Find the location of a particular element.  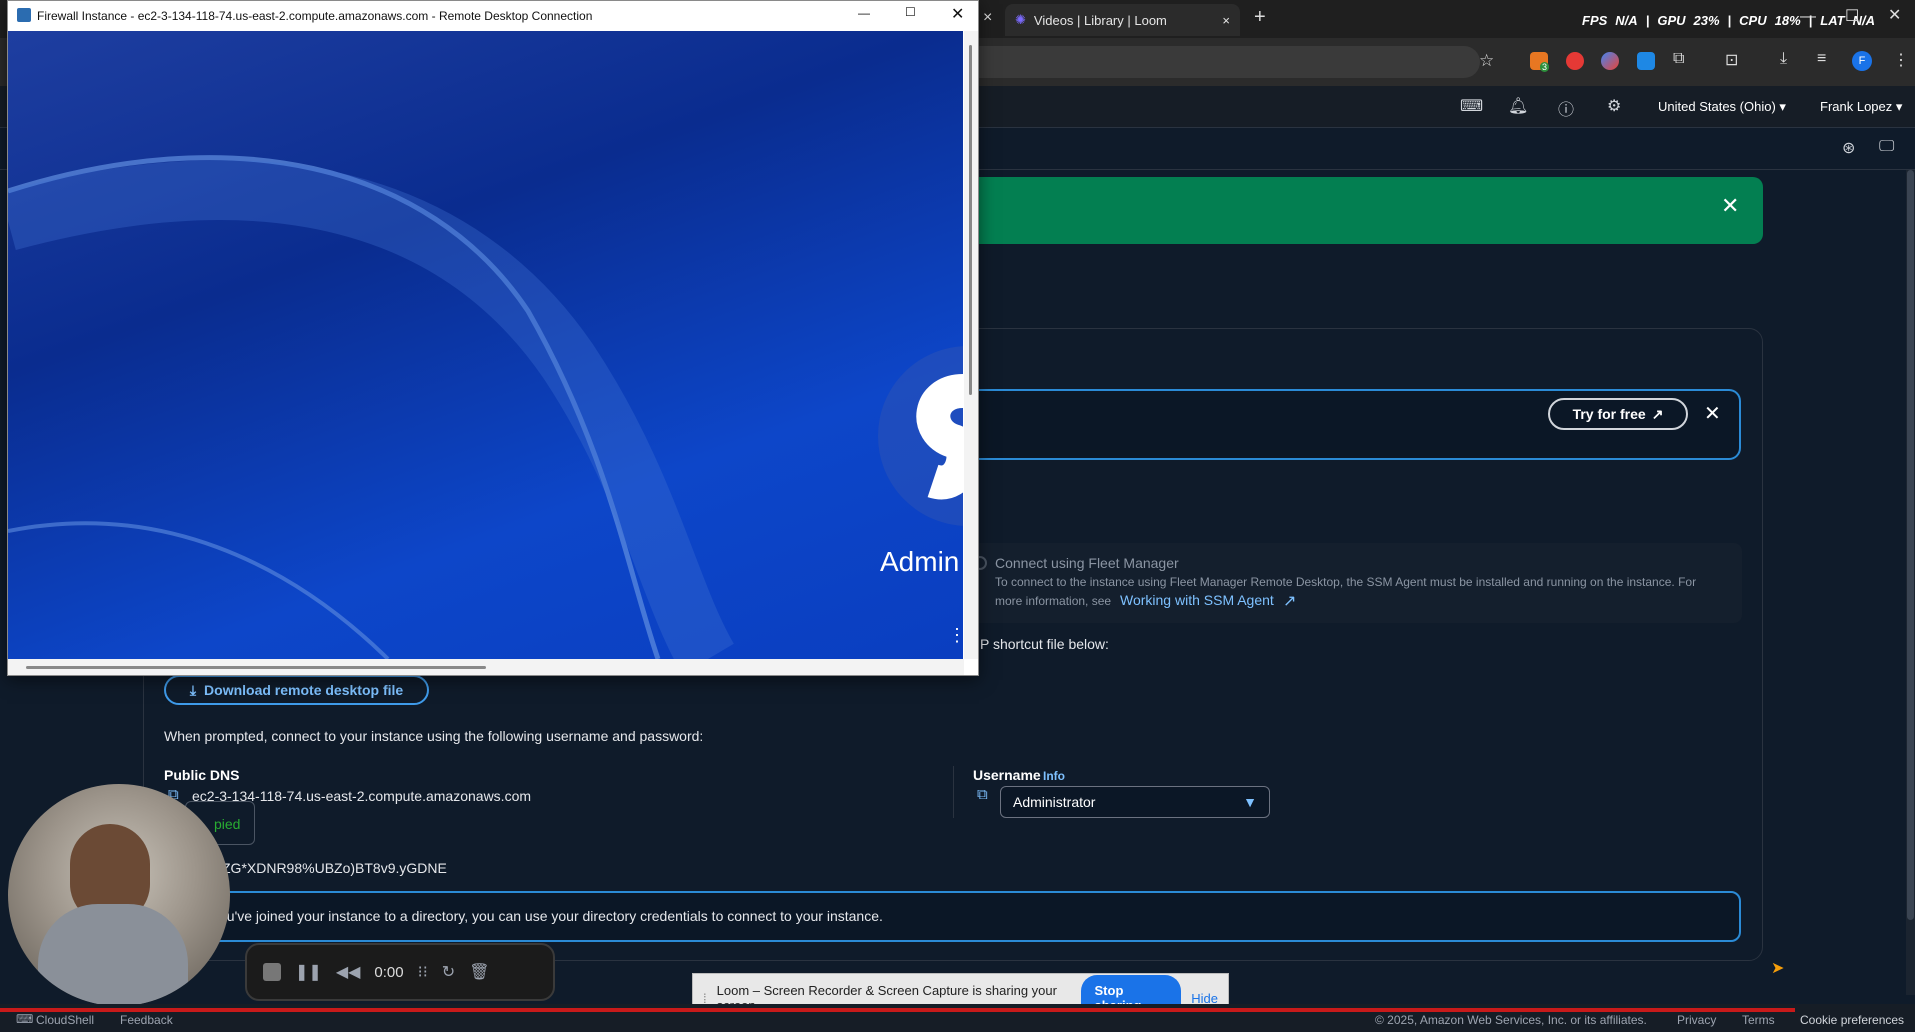

cpu-label: CPU is located at coordinates (1753, 20).